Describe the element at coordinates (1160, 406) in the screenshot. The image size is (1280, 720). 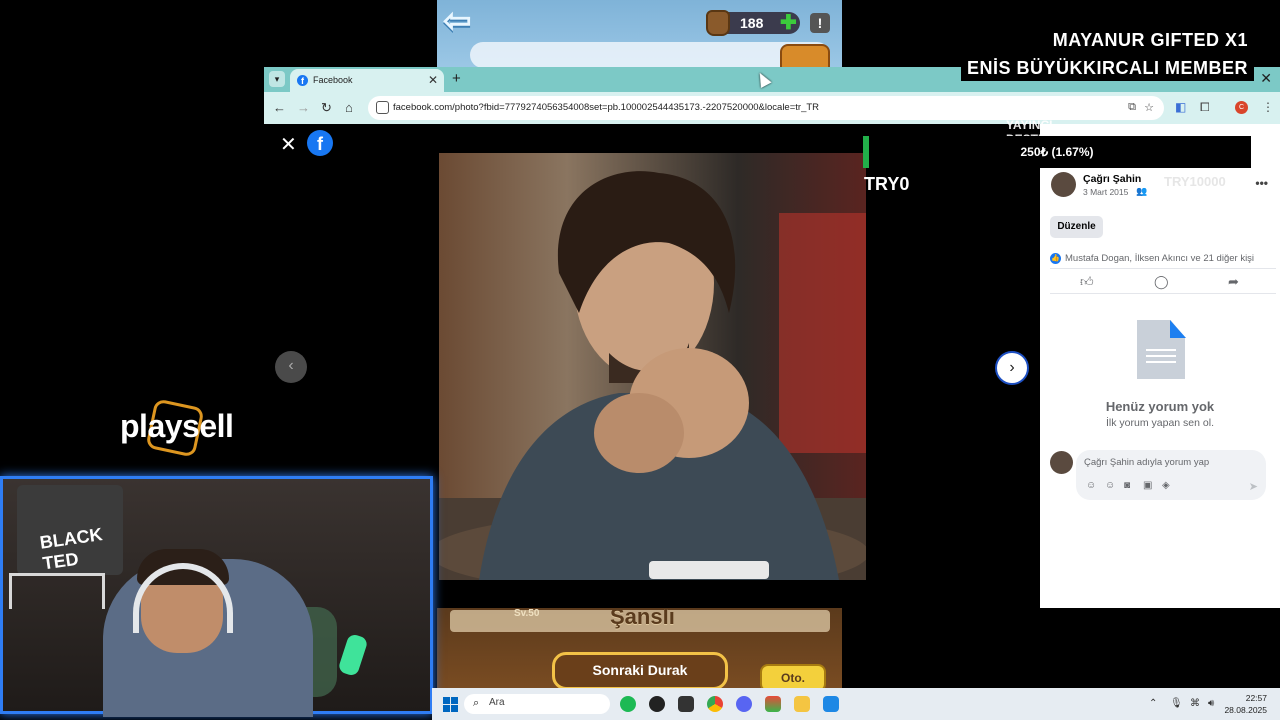
I see `no-comments-title: Henüz yorum yok` at that location.